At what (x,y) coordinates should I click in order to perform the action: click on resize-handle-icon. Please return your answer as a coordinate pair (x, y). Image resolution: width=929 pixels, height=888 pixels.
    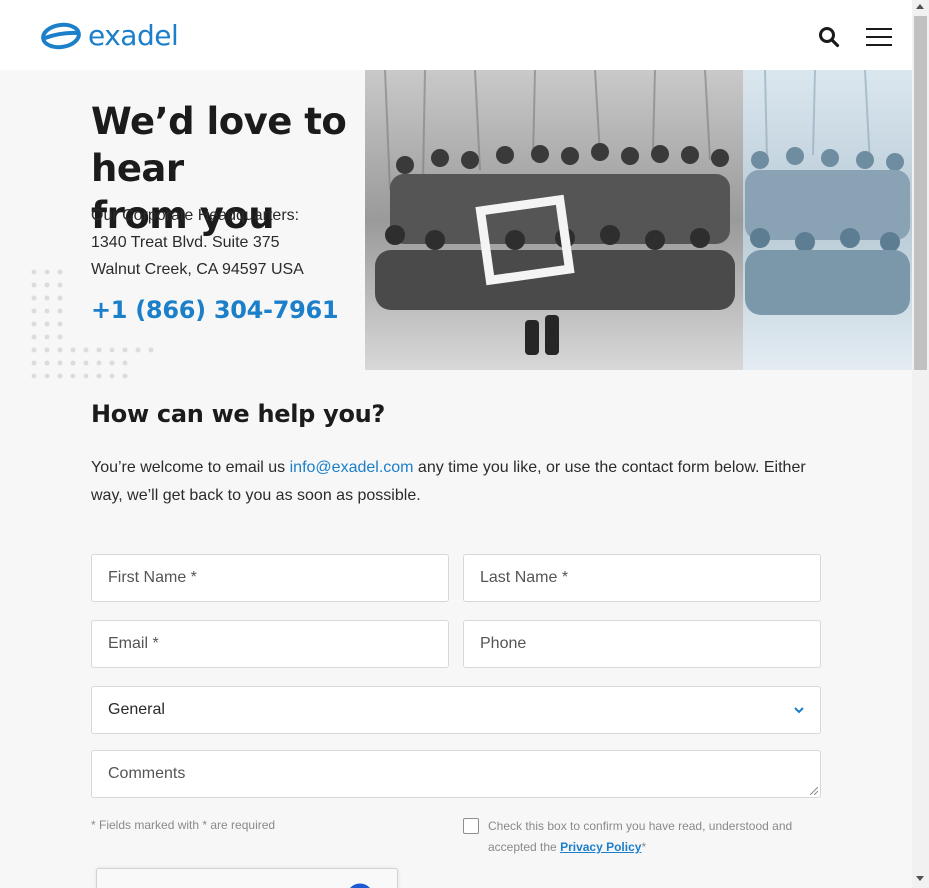
    Looking at the image, I should click on (814, 791).